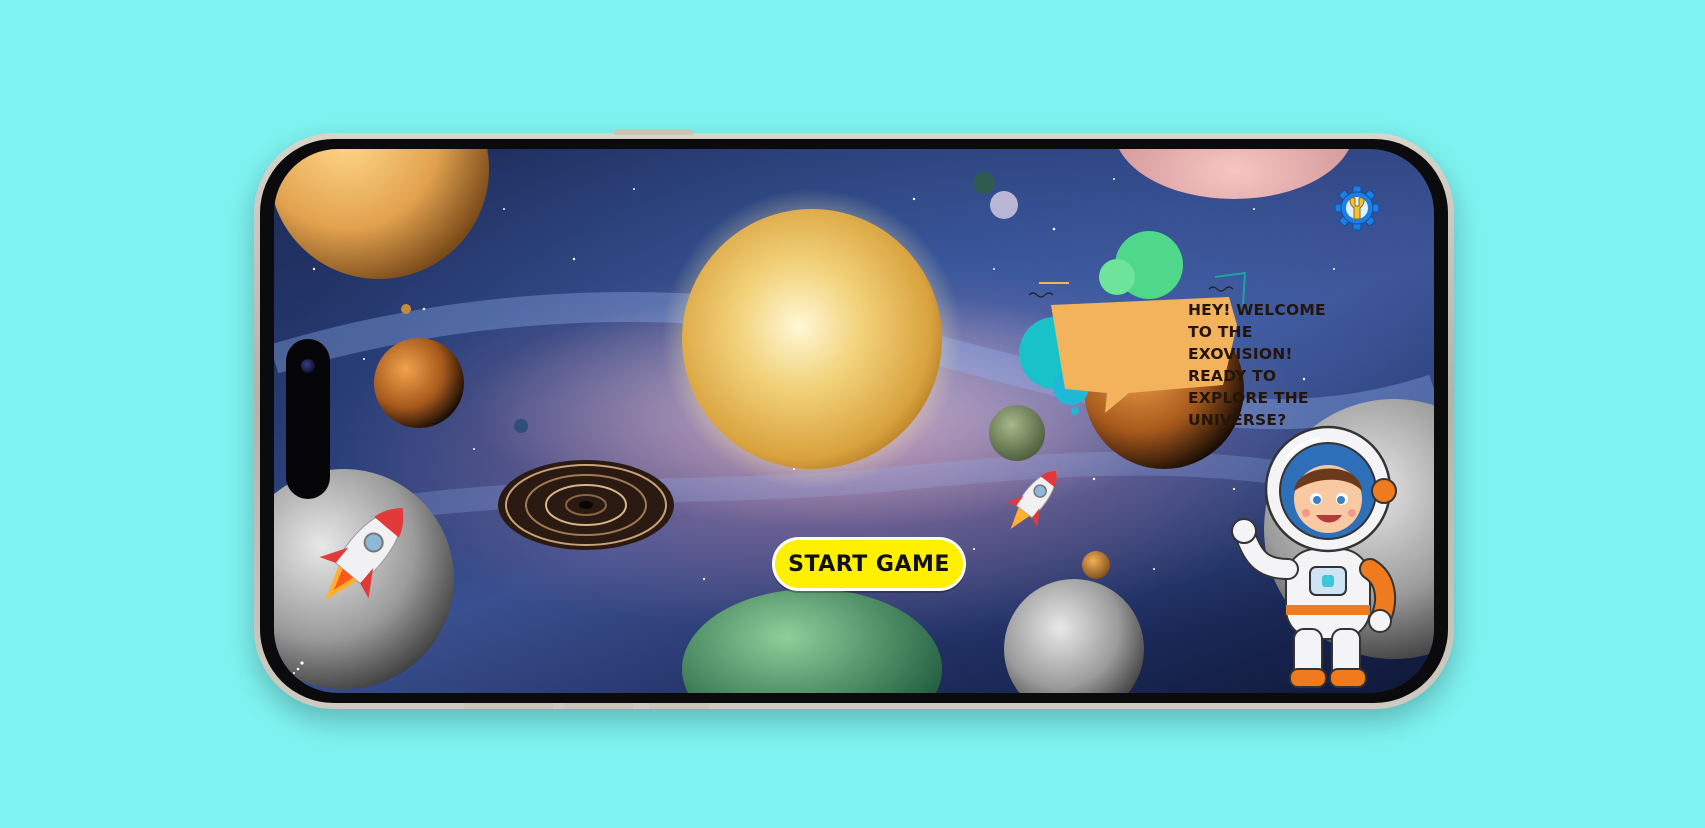  I want to click on tiny-blue-planet, so click(521, 426).